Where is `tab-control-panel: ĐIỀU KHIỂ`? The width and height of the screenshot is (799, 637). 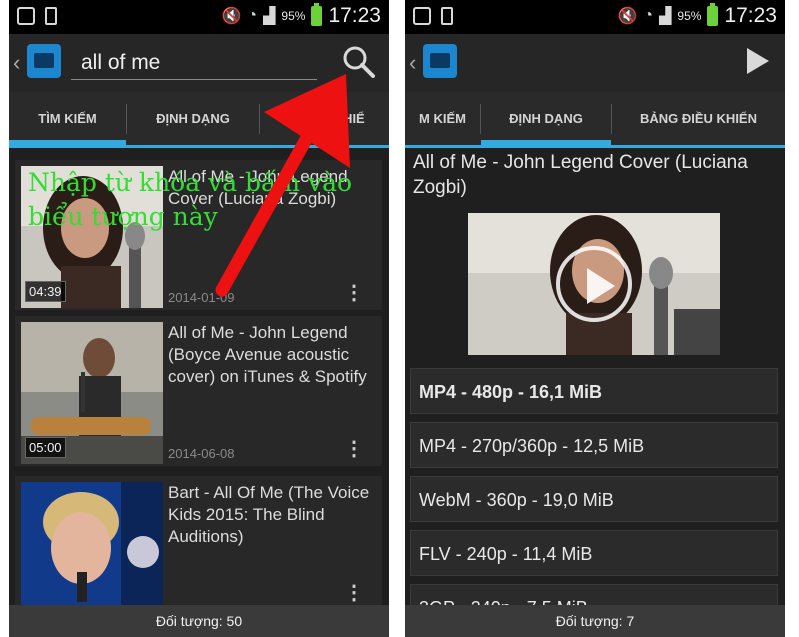 tab-control-panel: ĐIỀU KHIỂ is located at coordinates (344, 118).